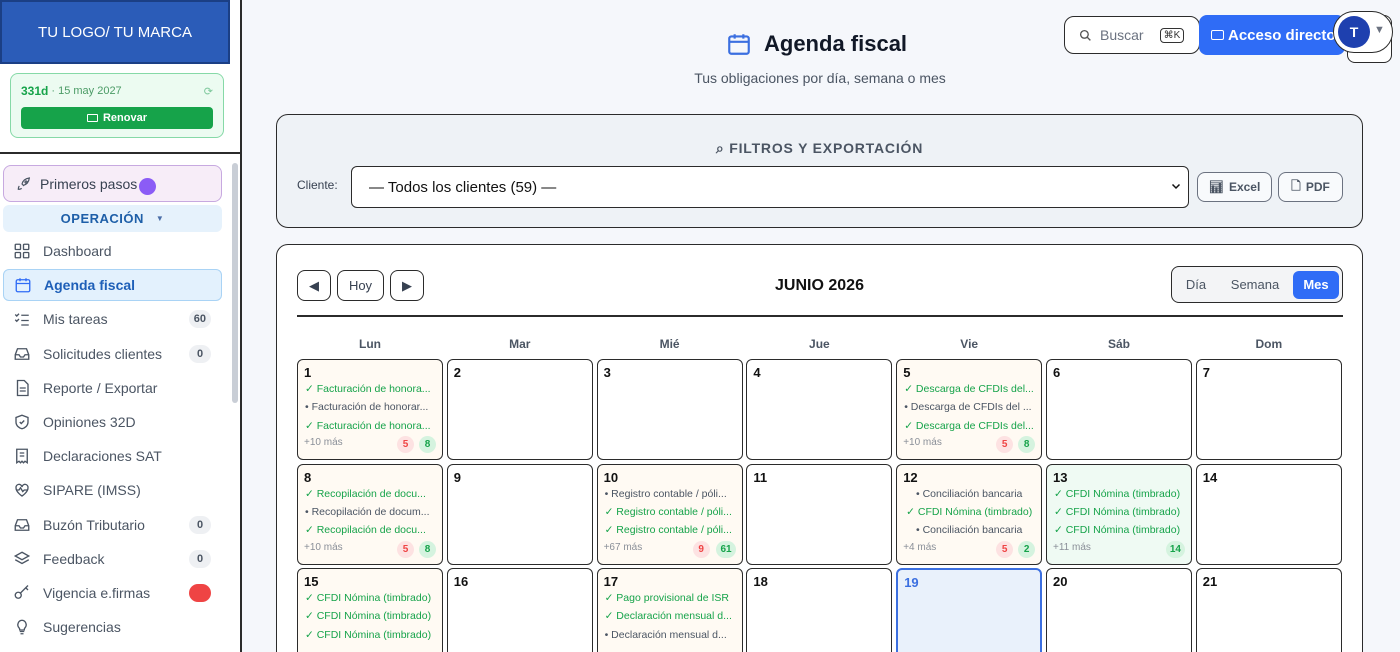 This screenshot has height=652, width=1400. What do you see at coordinates (1244, 187) in the screenshot?
I see `excel-label: Excel` at bounding box center [1244, 187].